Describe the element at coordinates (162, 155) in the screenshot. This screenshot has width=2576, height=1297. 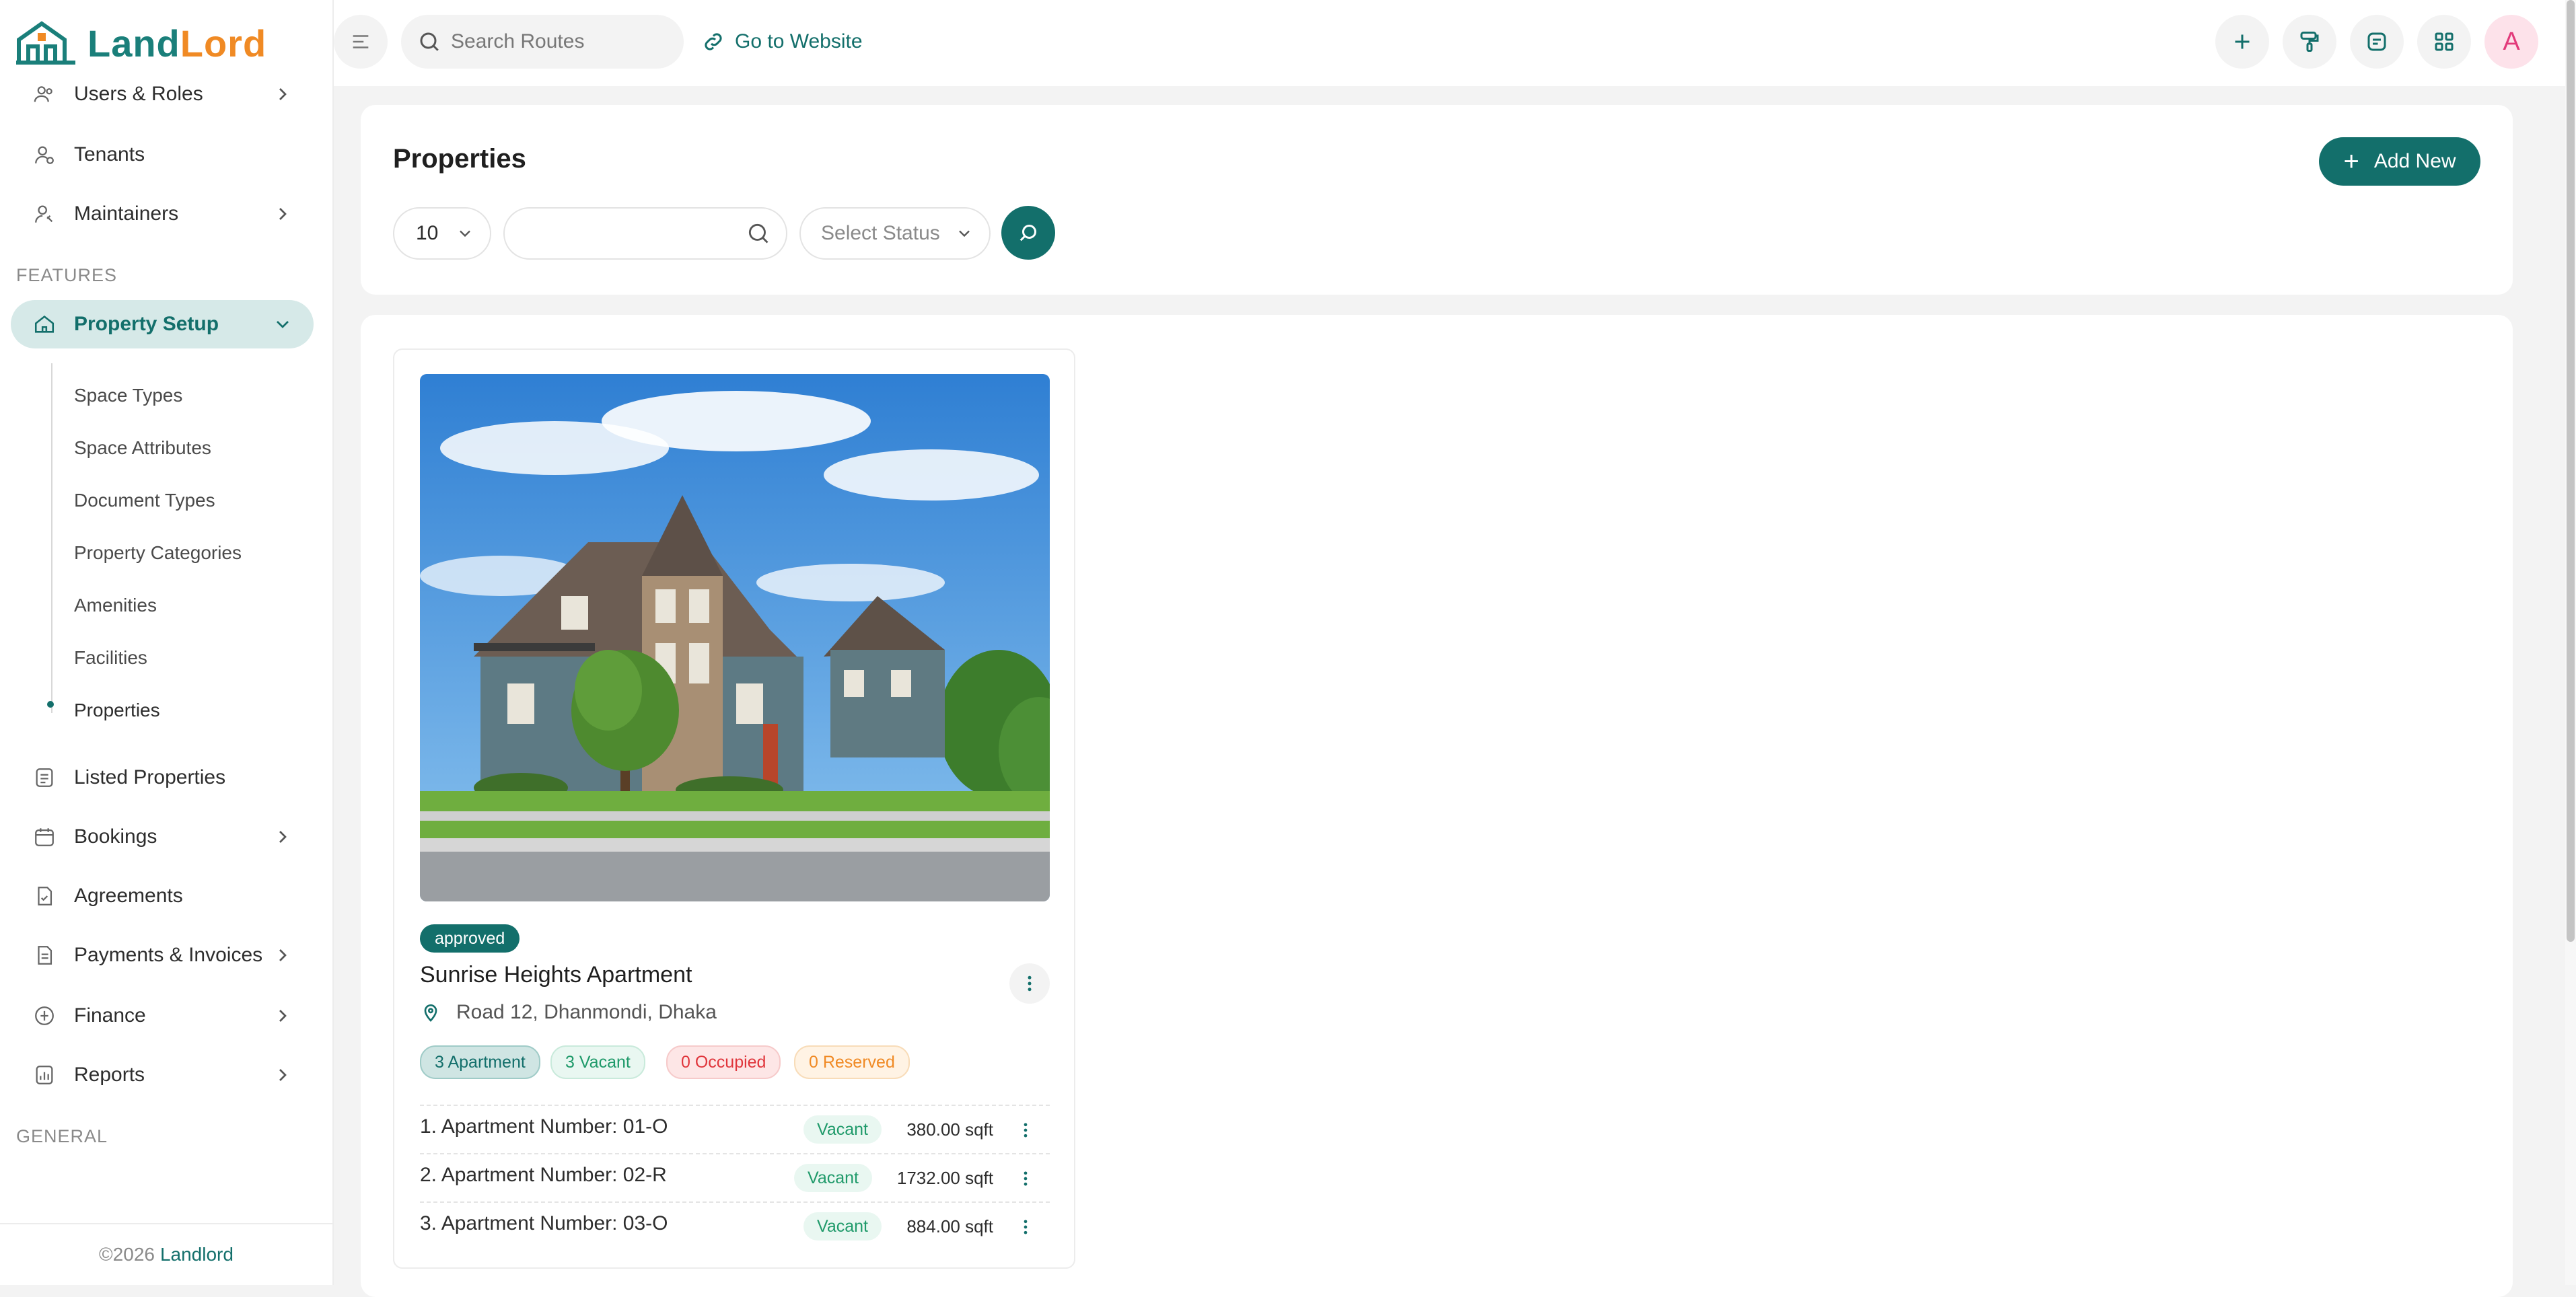
I see `sidebar-item-tenants: Tenants` at that location.